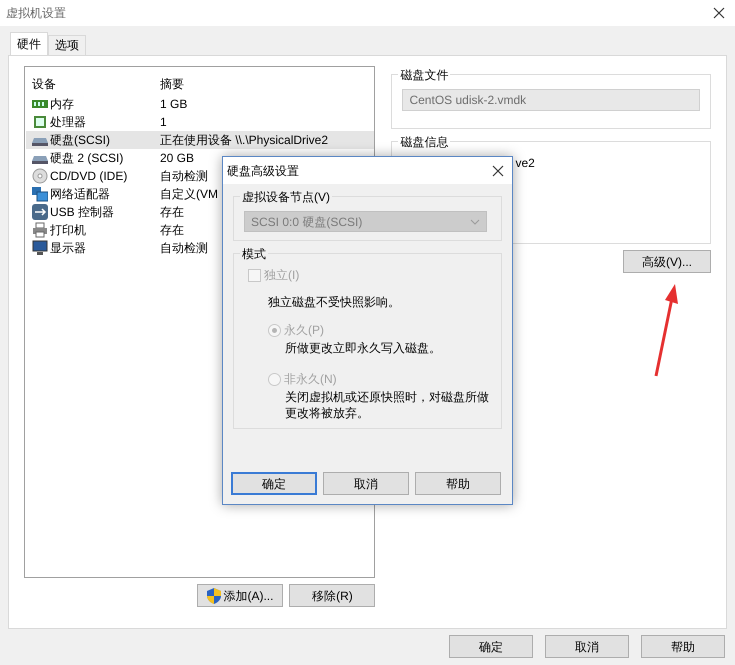  Describe the element at coordinates (286, 197) in the screenshot. I see `group-label: 虚拟设备节点(V)` at that location.